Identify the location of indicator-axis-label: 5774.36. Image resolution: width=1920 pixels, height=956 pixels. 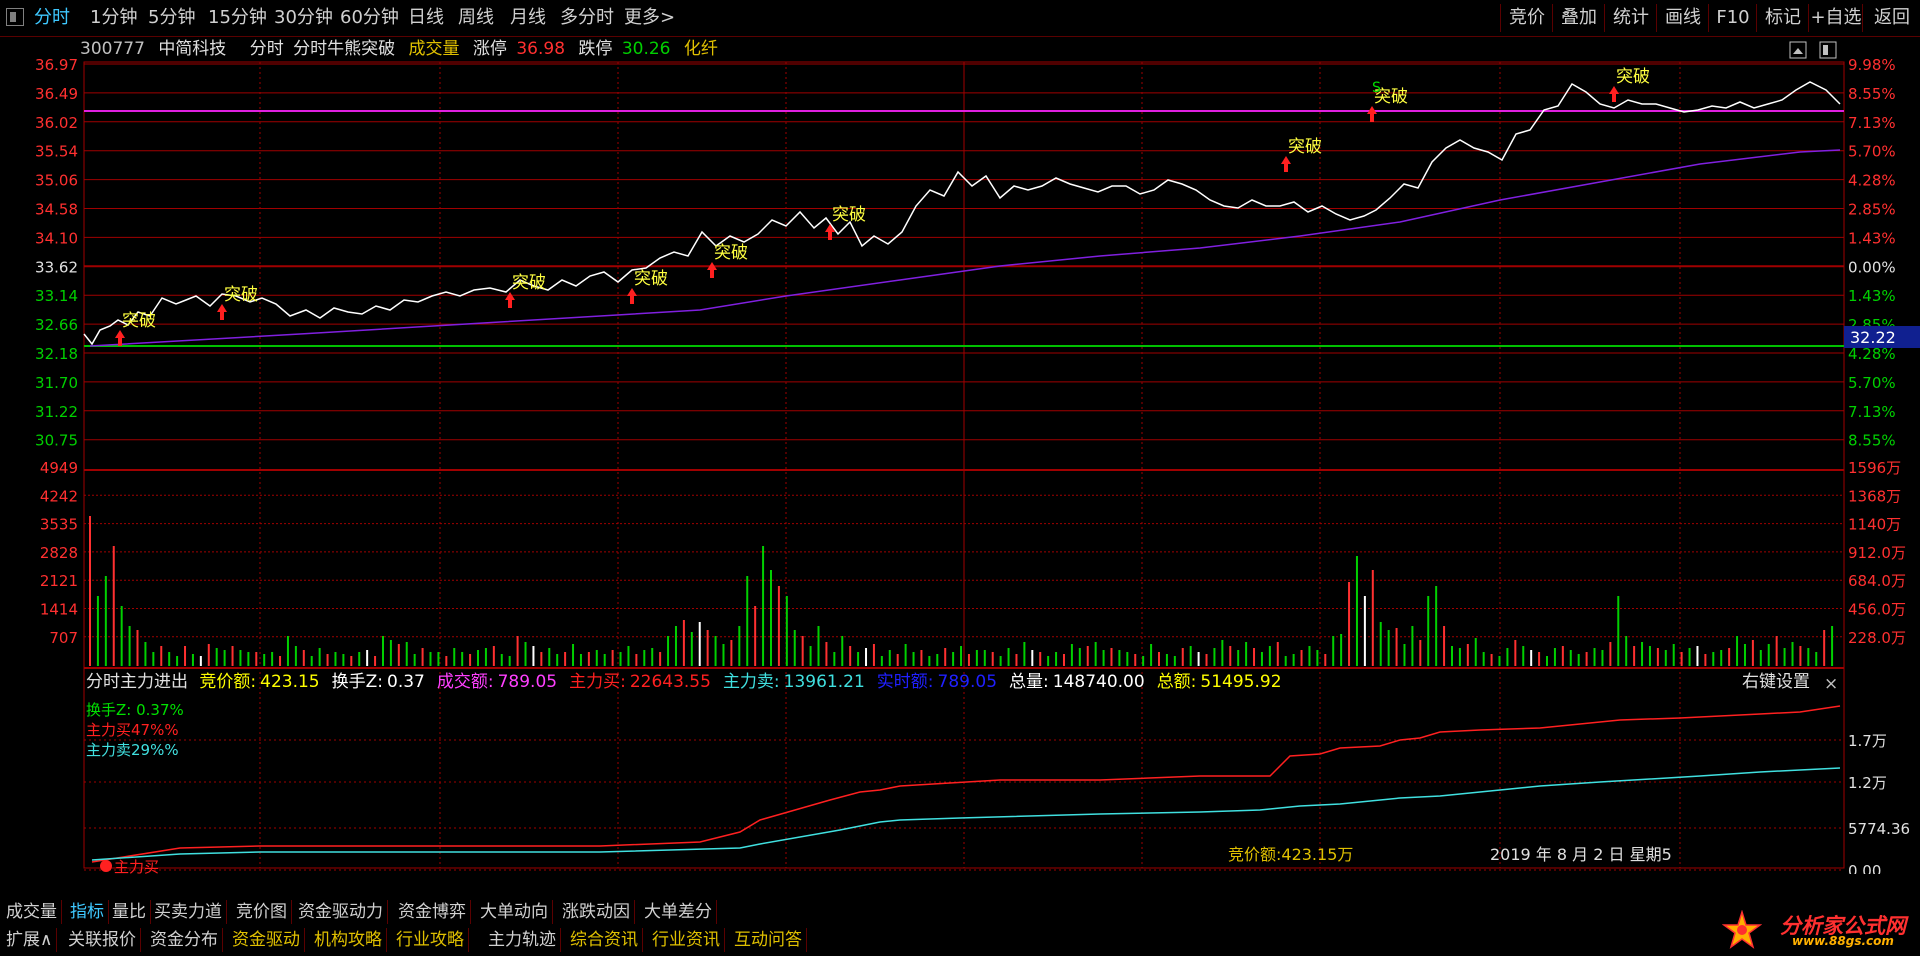
(1879, 829).